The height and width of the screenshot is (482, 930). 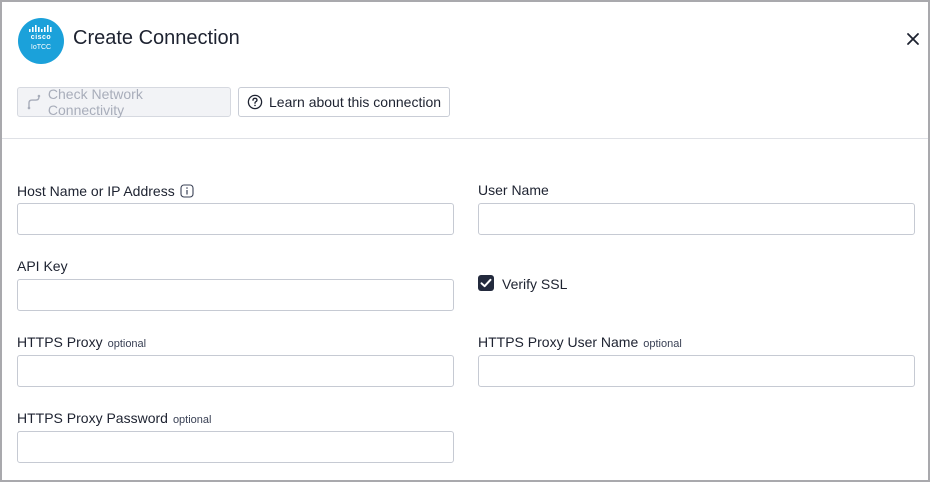 I want to click on host-input, so click(x=235, y=219).